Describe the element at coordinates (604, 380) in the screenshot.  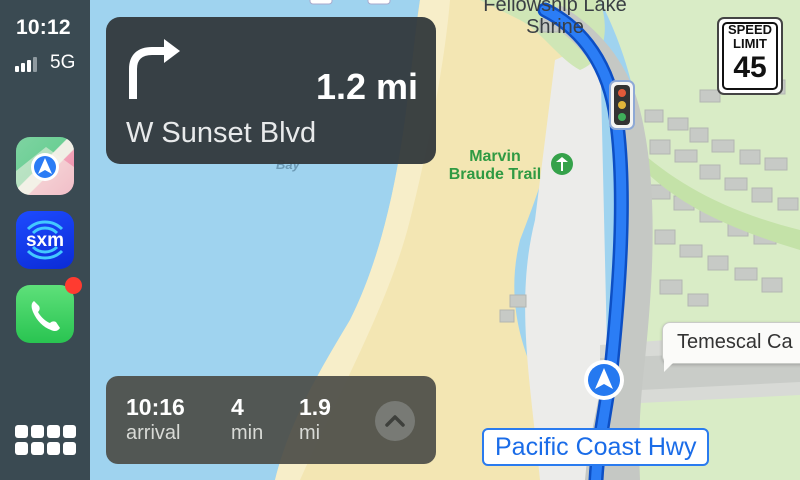
I see `position-arrow-icon` at that location.